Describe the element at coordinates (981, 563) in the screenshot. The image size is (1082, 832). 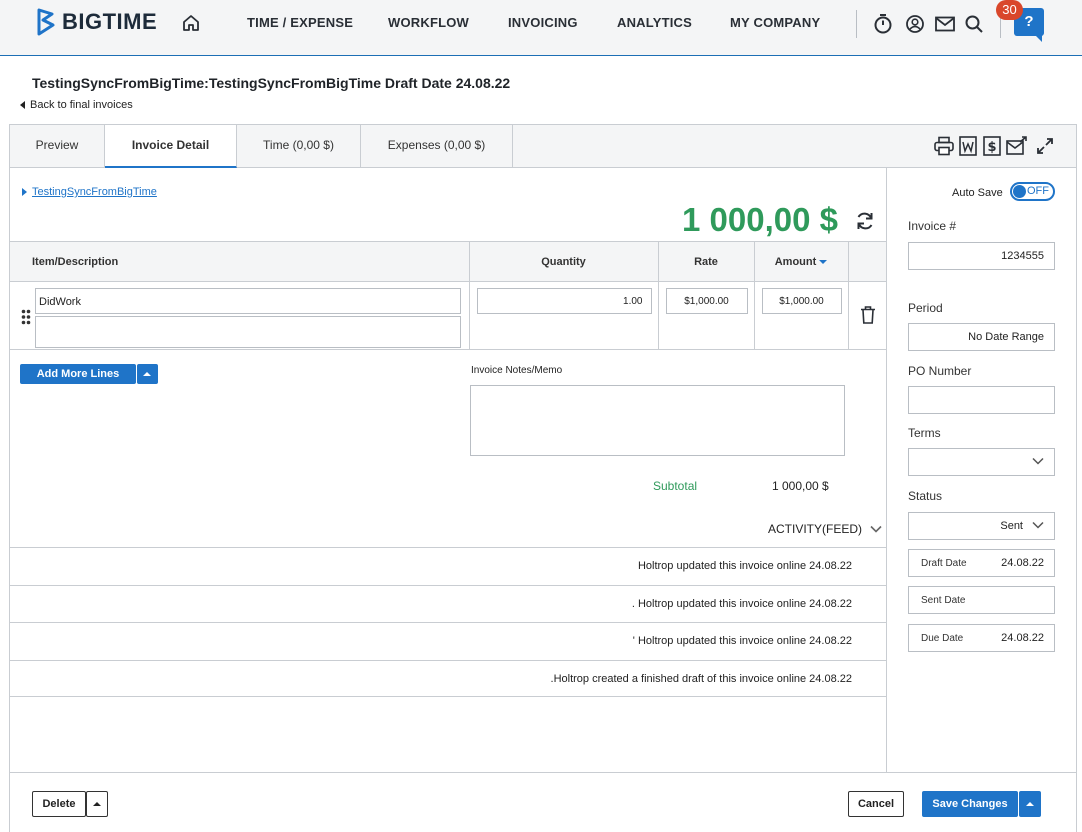
I see `draft-date-field: Draft Date 24.08.22` at that location.